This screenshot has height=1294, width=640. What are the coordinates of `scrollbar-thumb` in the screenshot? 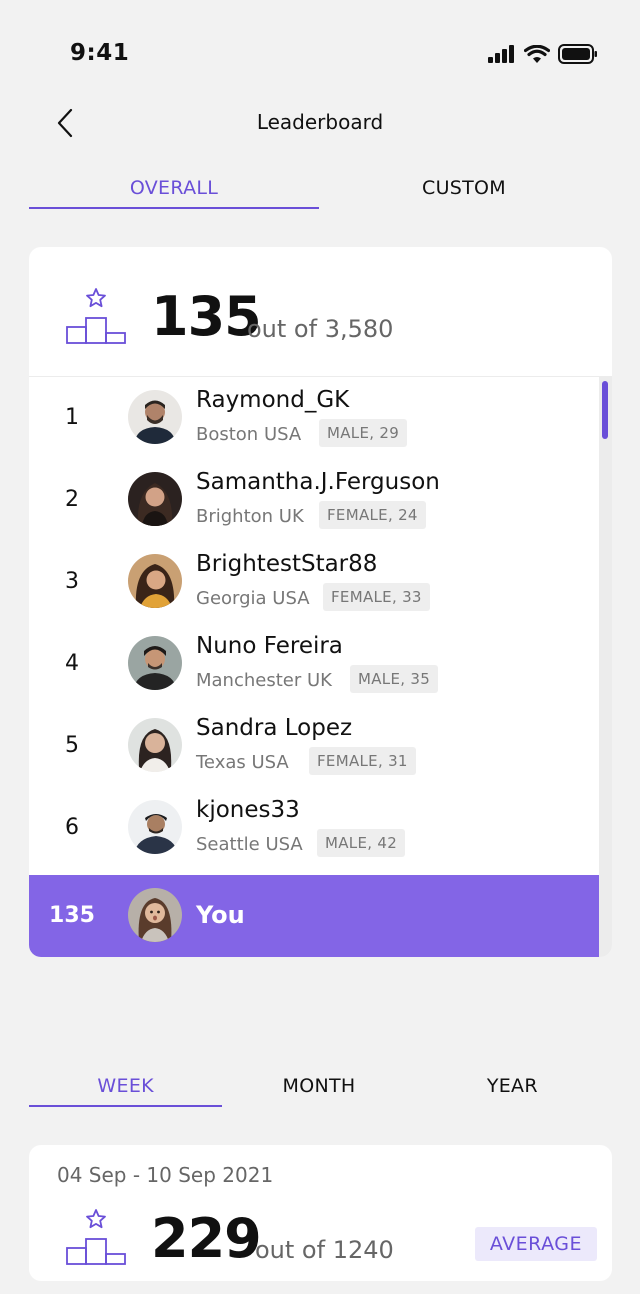 It's located at (605, 410).